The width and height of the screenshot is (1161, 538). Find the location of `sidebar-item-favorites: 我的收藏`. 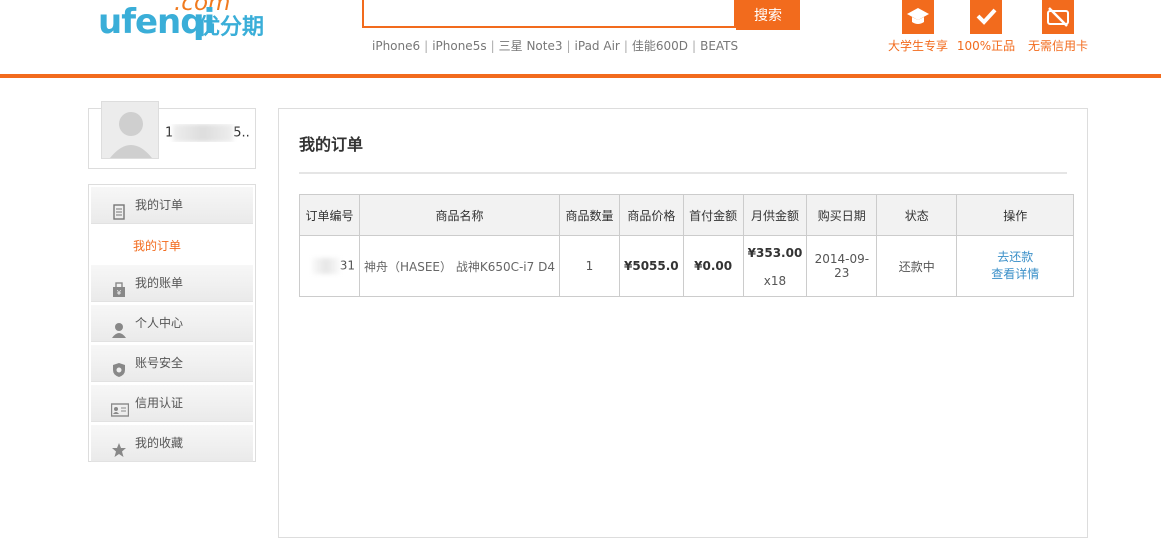

sidebar-item-favorites: 我的收藏 is located at coordinates (172, 443).